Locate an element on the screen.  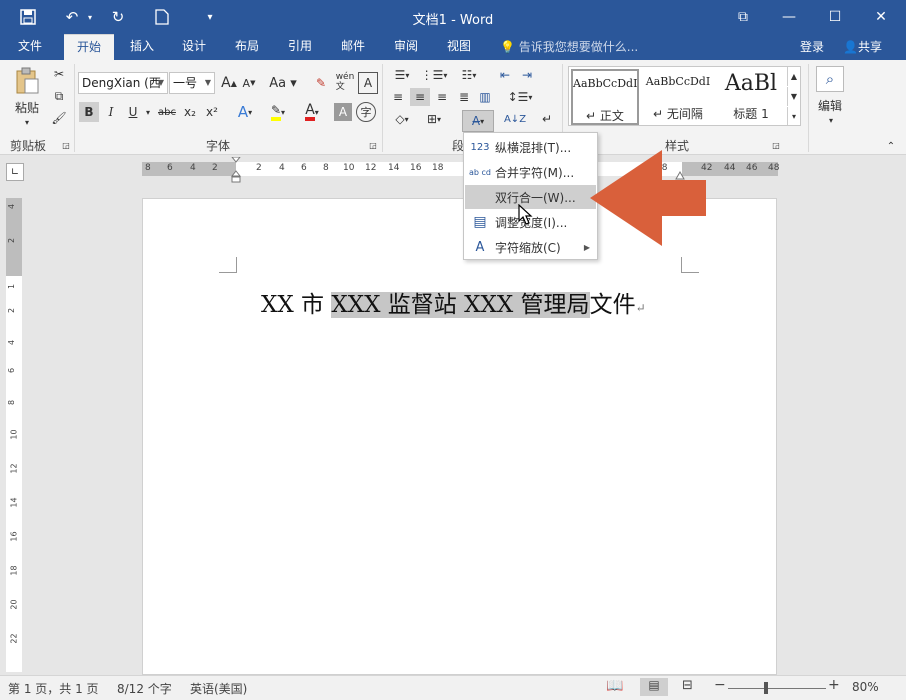
zoom-in-icon: + is located at coordinates (834, 685).